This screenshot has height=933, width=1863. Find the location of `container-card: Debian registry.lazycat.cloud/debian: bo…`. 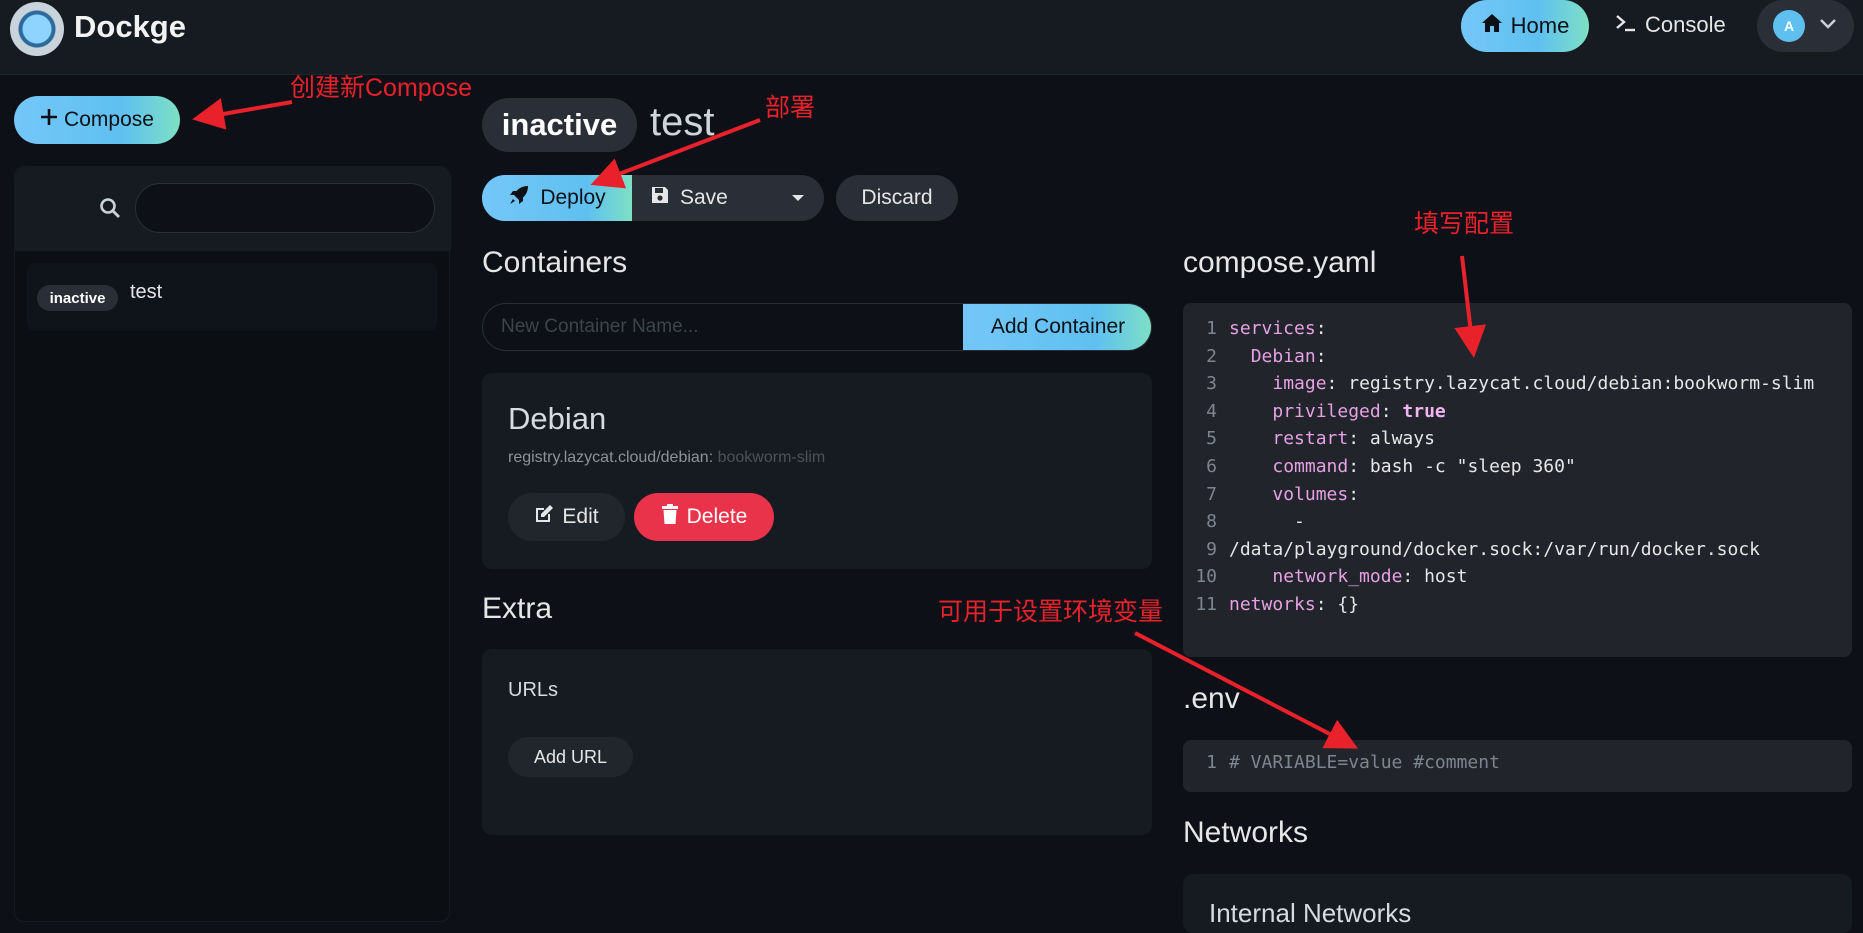

container-card: Debian registry.lazycat.cloud/debian: bo… is located at coordinates (817, 471).